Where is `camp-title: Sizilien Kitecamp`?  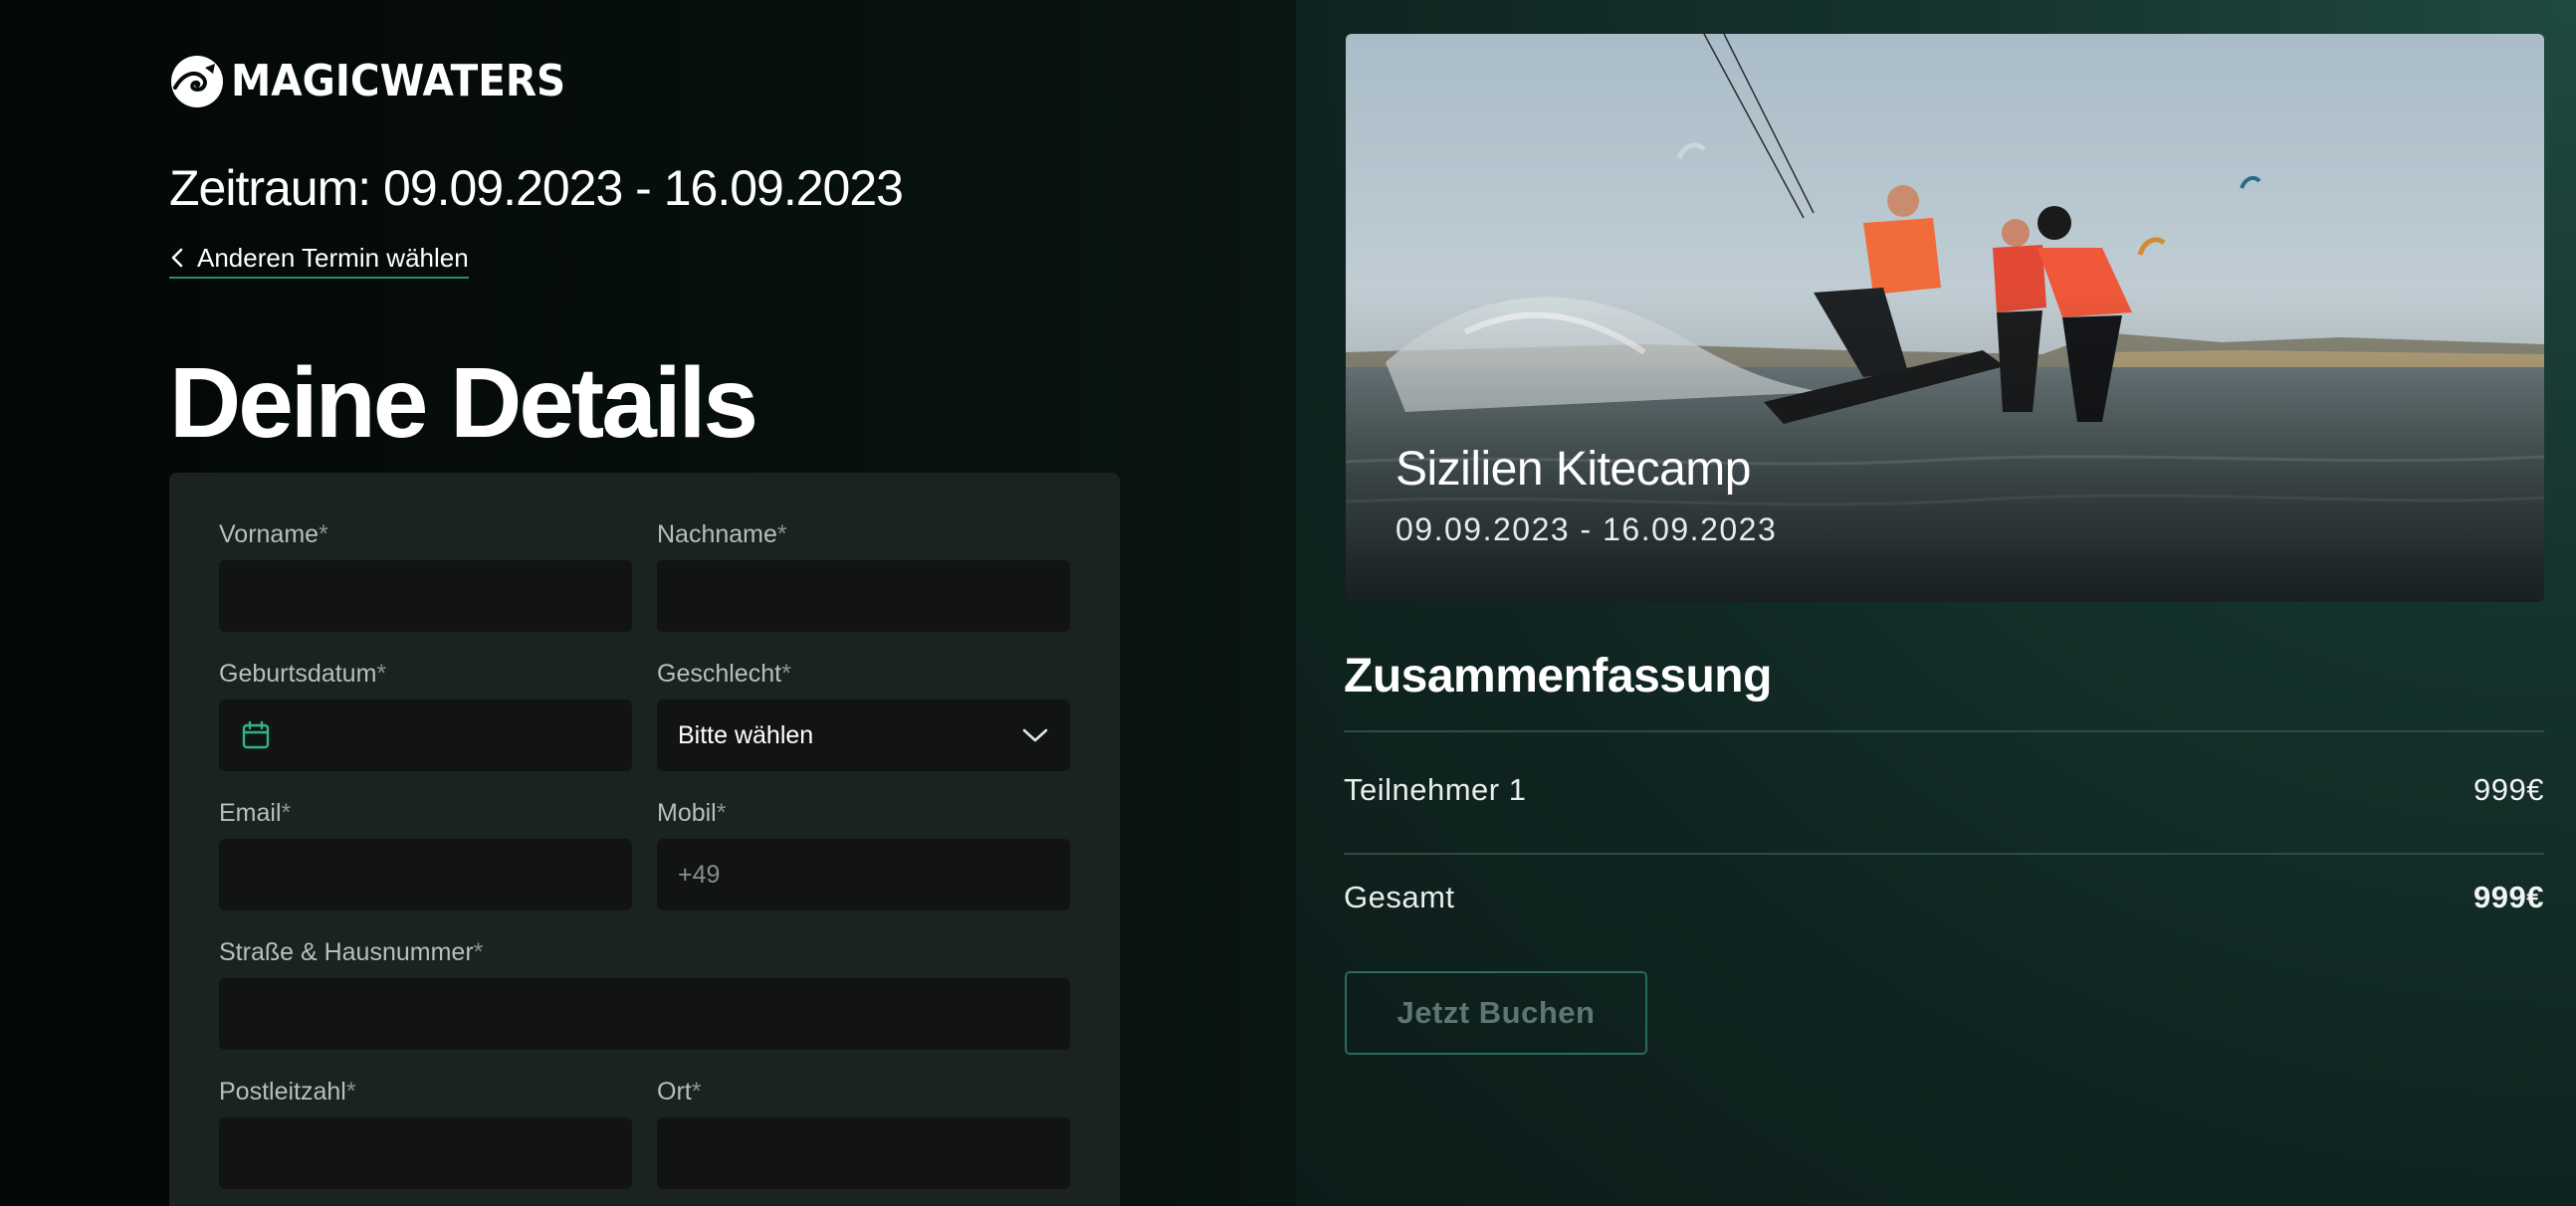 camp-title: Sizilien Kitecamp is located at coordinates (1573, 470).